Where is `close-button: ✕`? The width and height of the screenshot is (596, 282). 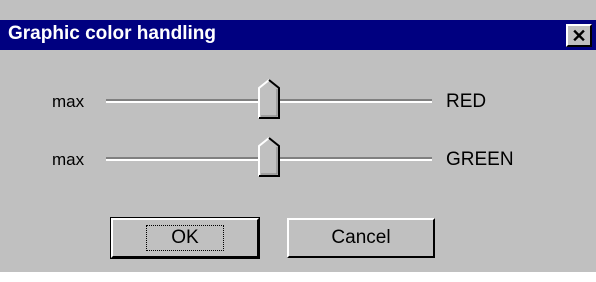
close-button: ✕ is located at coordinates (579, 35).